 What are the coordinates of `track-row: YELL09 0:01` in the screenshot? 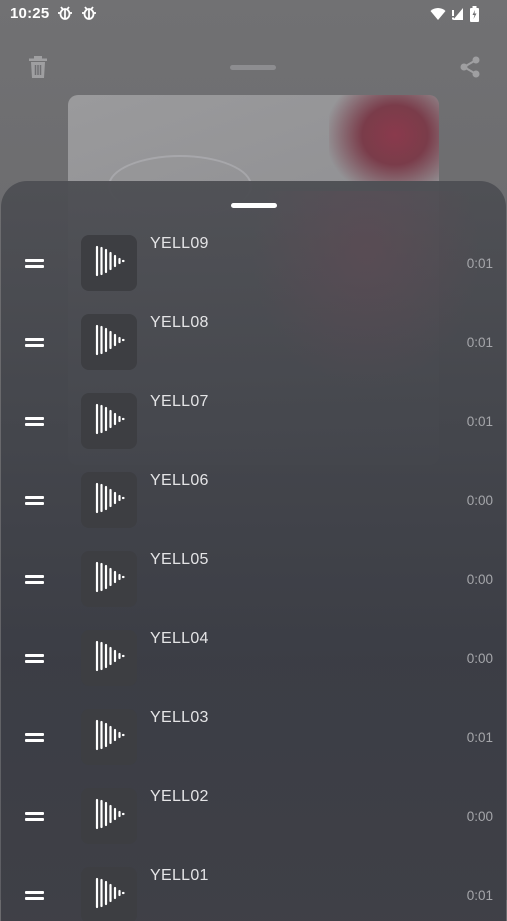 It's located at (253, 274).